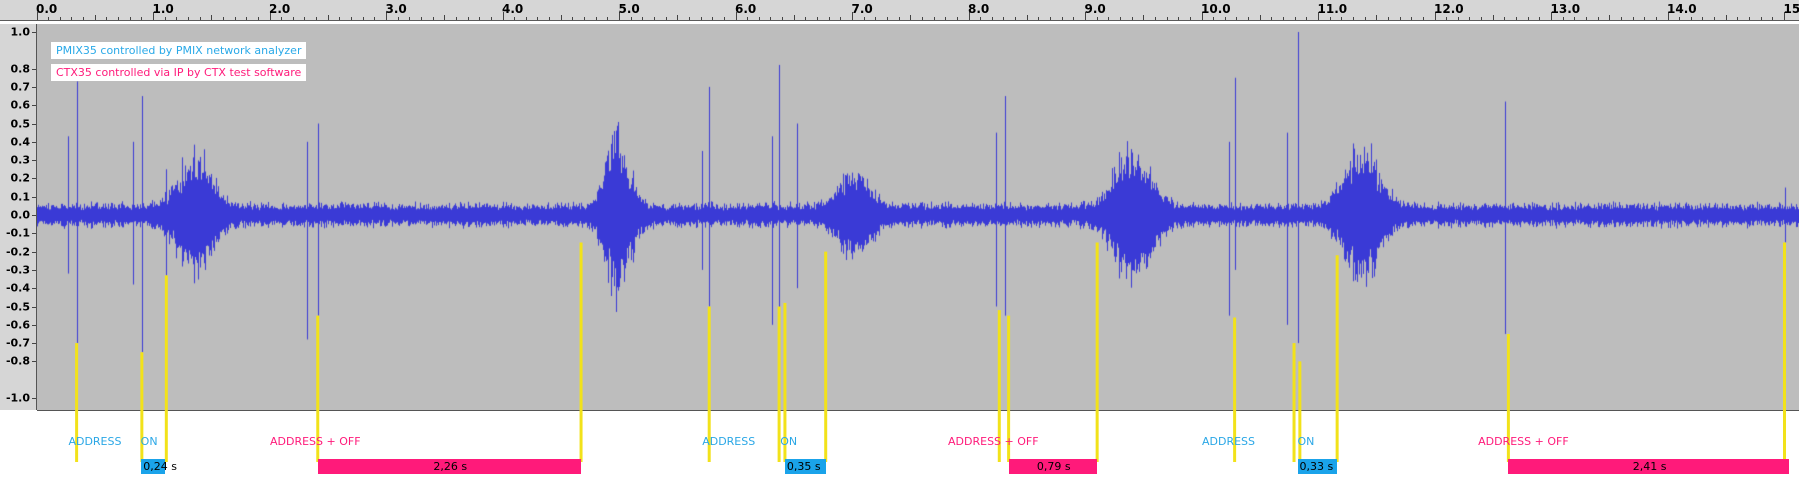  I want to click on amplitude-label: -0.2, so click(17, 252).